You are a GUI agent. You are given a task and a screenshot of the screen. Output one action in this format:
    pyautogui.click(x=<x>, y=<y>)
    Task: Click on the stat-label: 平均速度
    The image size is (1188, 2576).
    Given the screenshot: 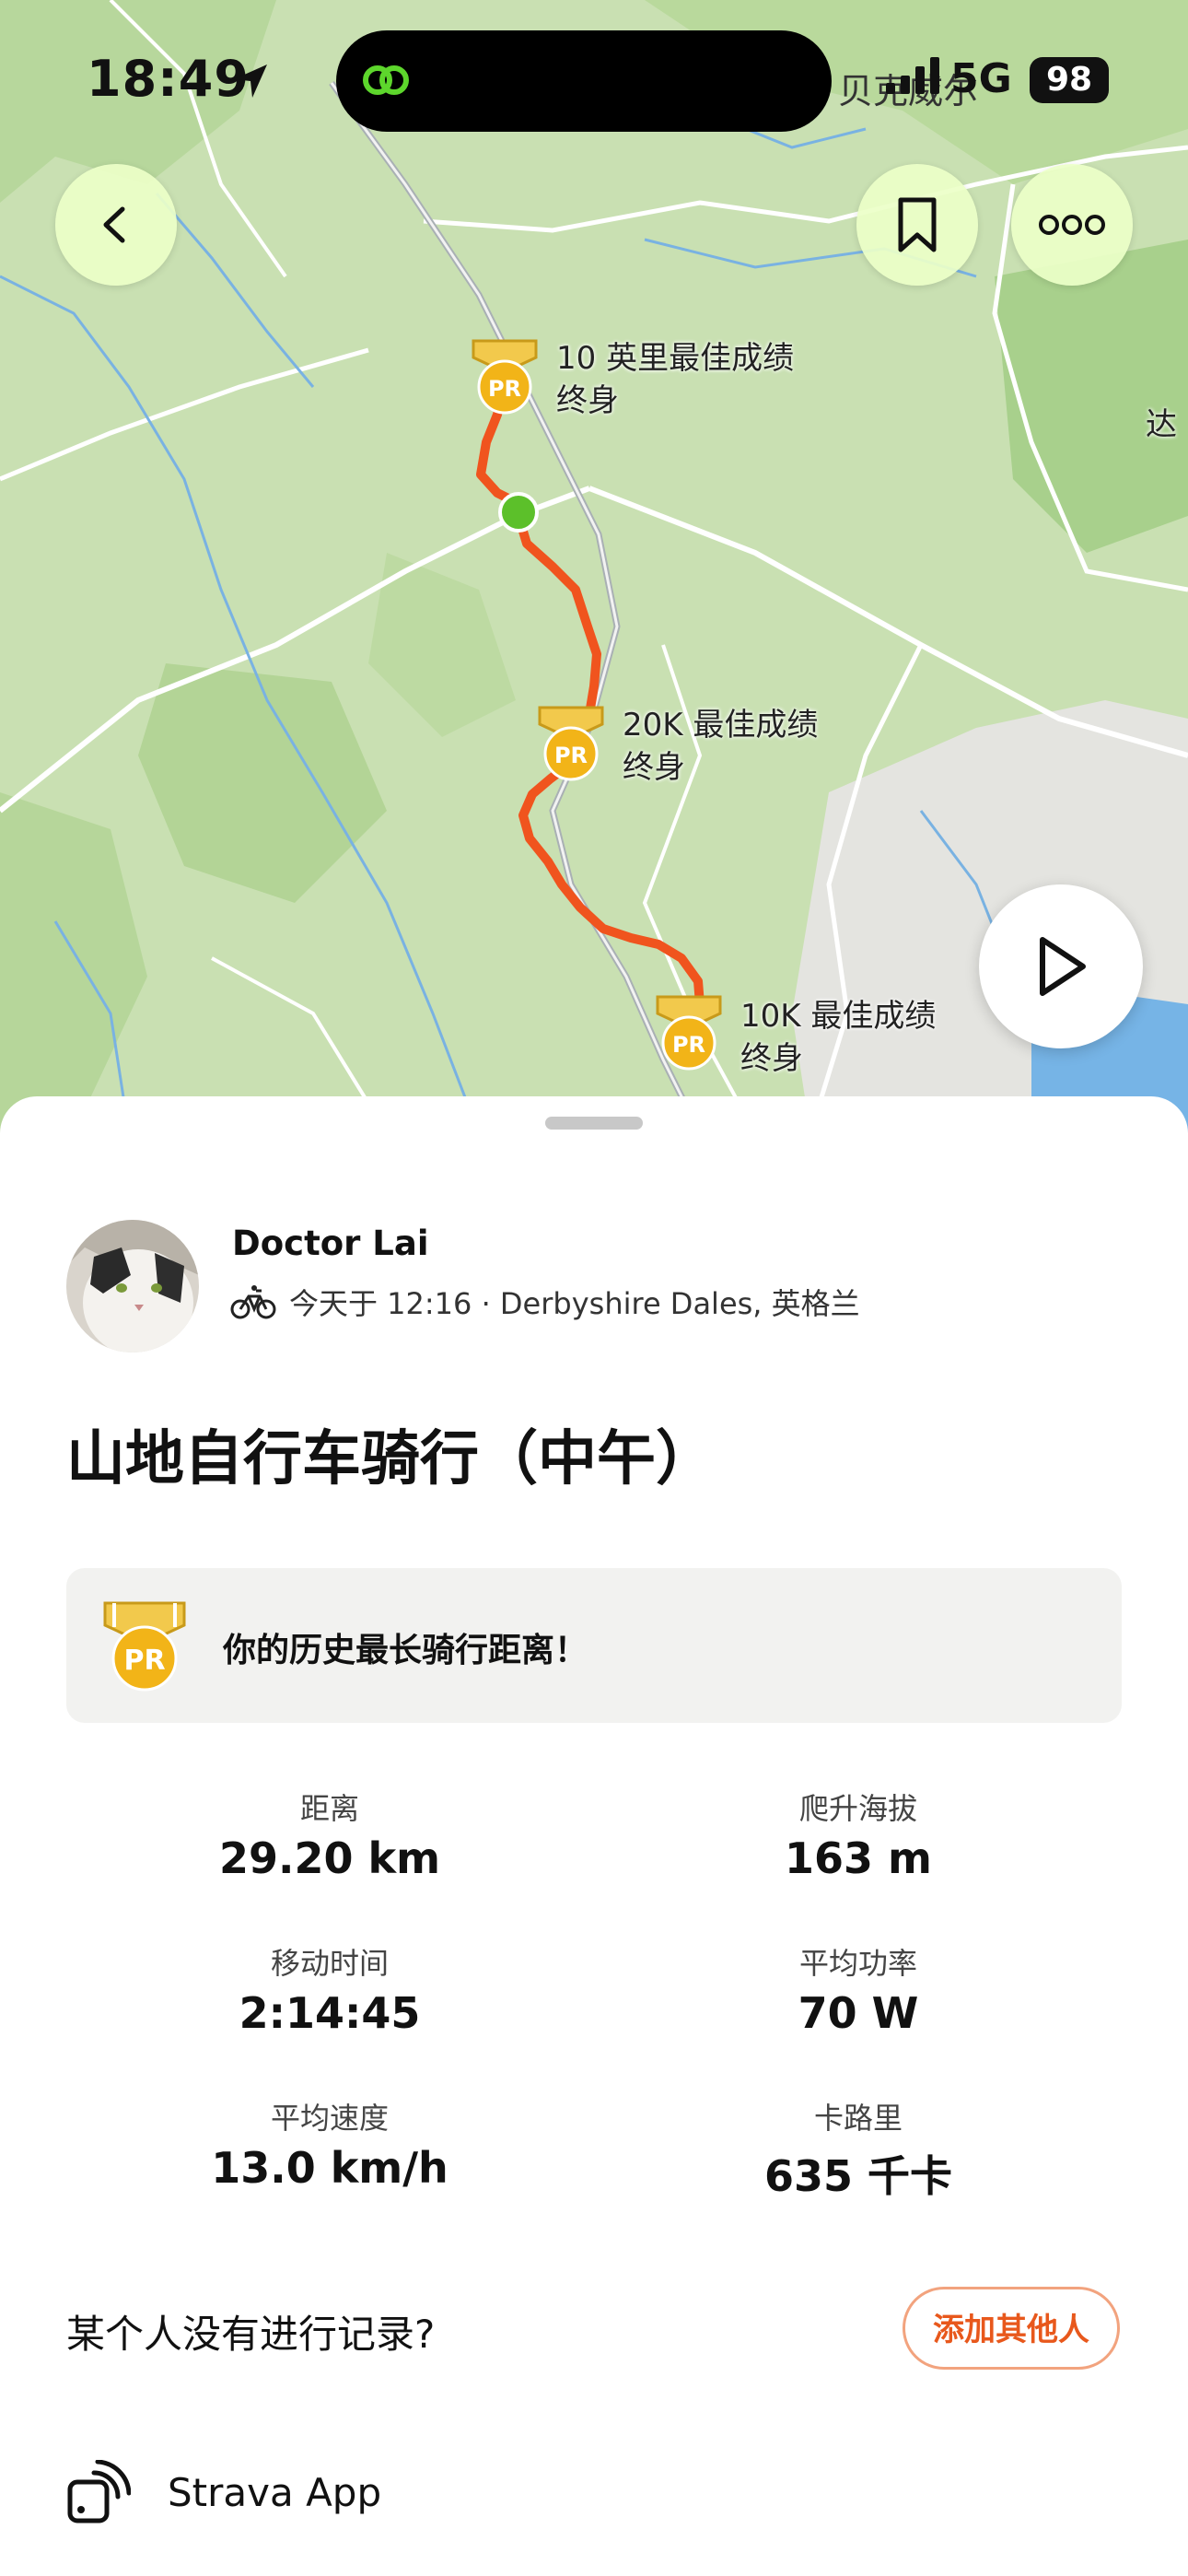 What is the action you would take?
    pyautogui.click(x=329, y=2118)
    